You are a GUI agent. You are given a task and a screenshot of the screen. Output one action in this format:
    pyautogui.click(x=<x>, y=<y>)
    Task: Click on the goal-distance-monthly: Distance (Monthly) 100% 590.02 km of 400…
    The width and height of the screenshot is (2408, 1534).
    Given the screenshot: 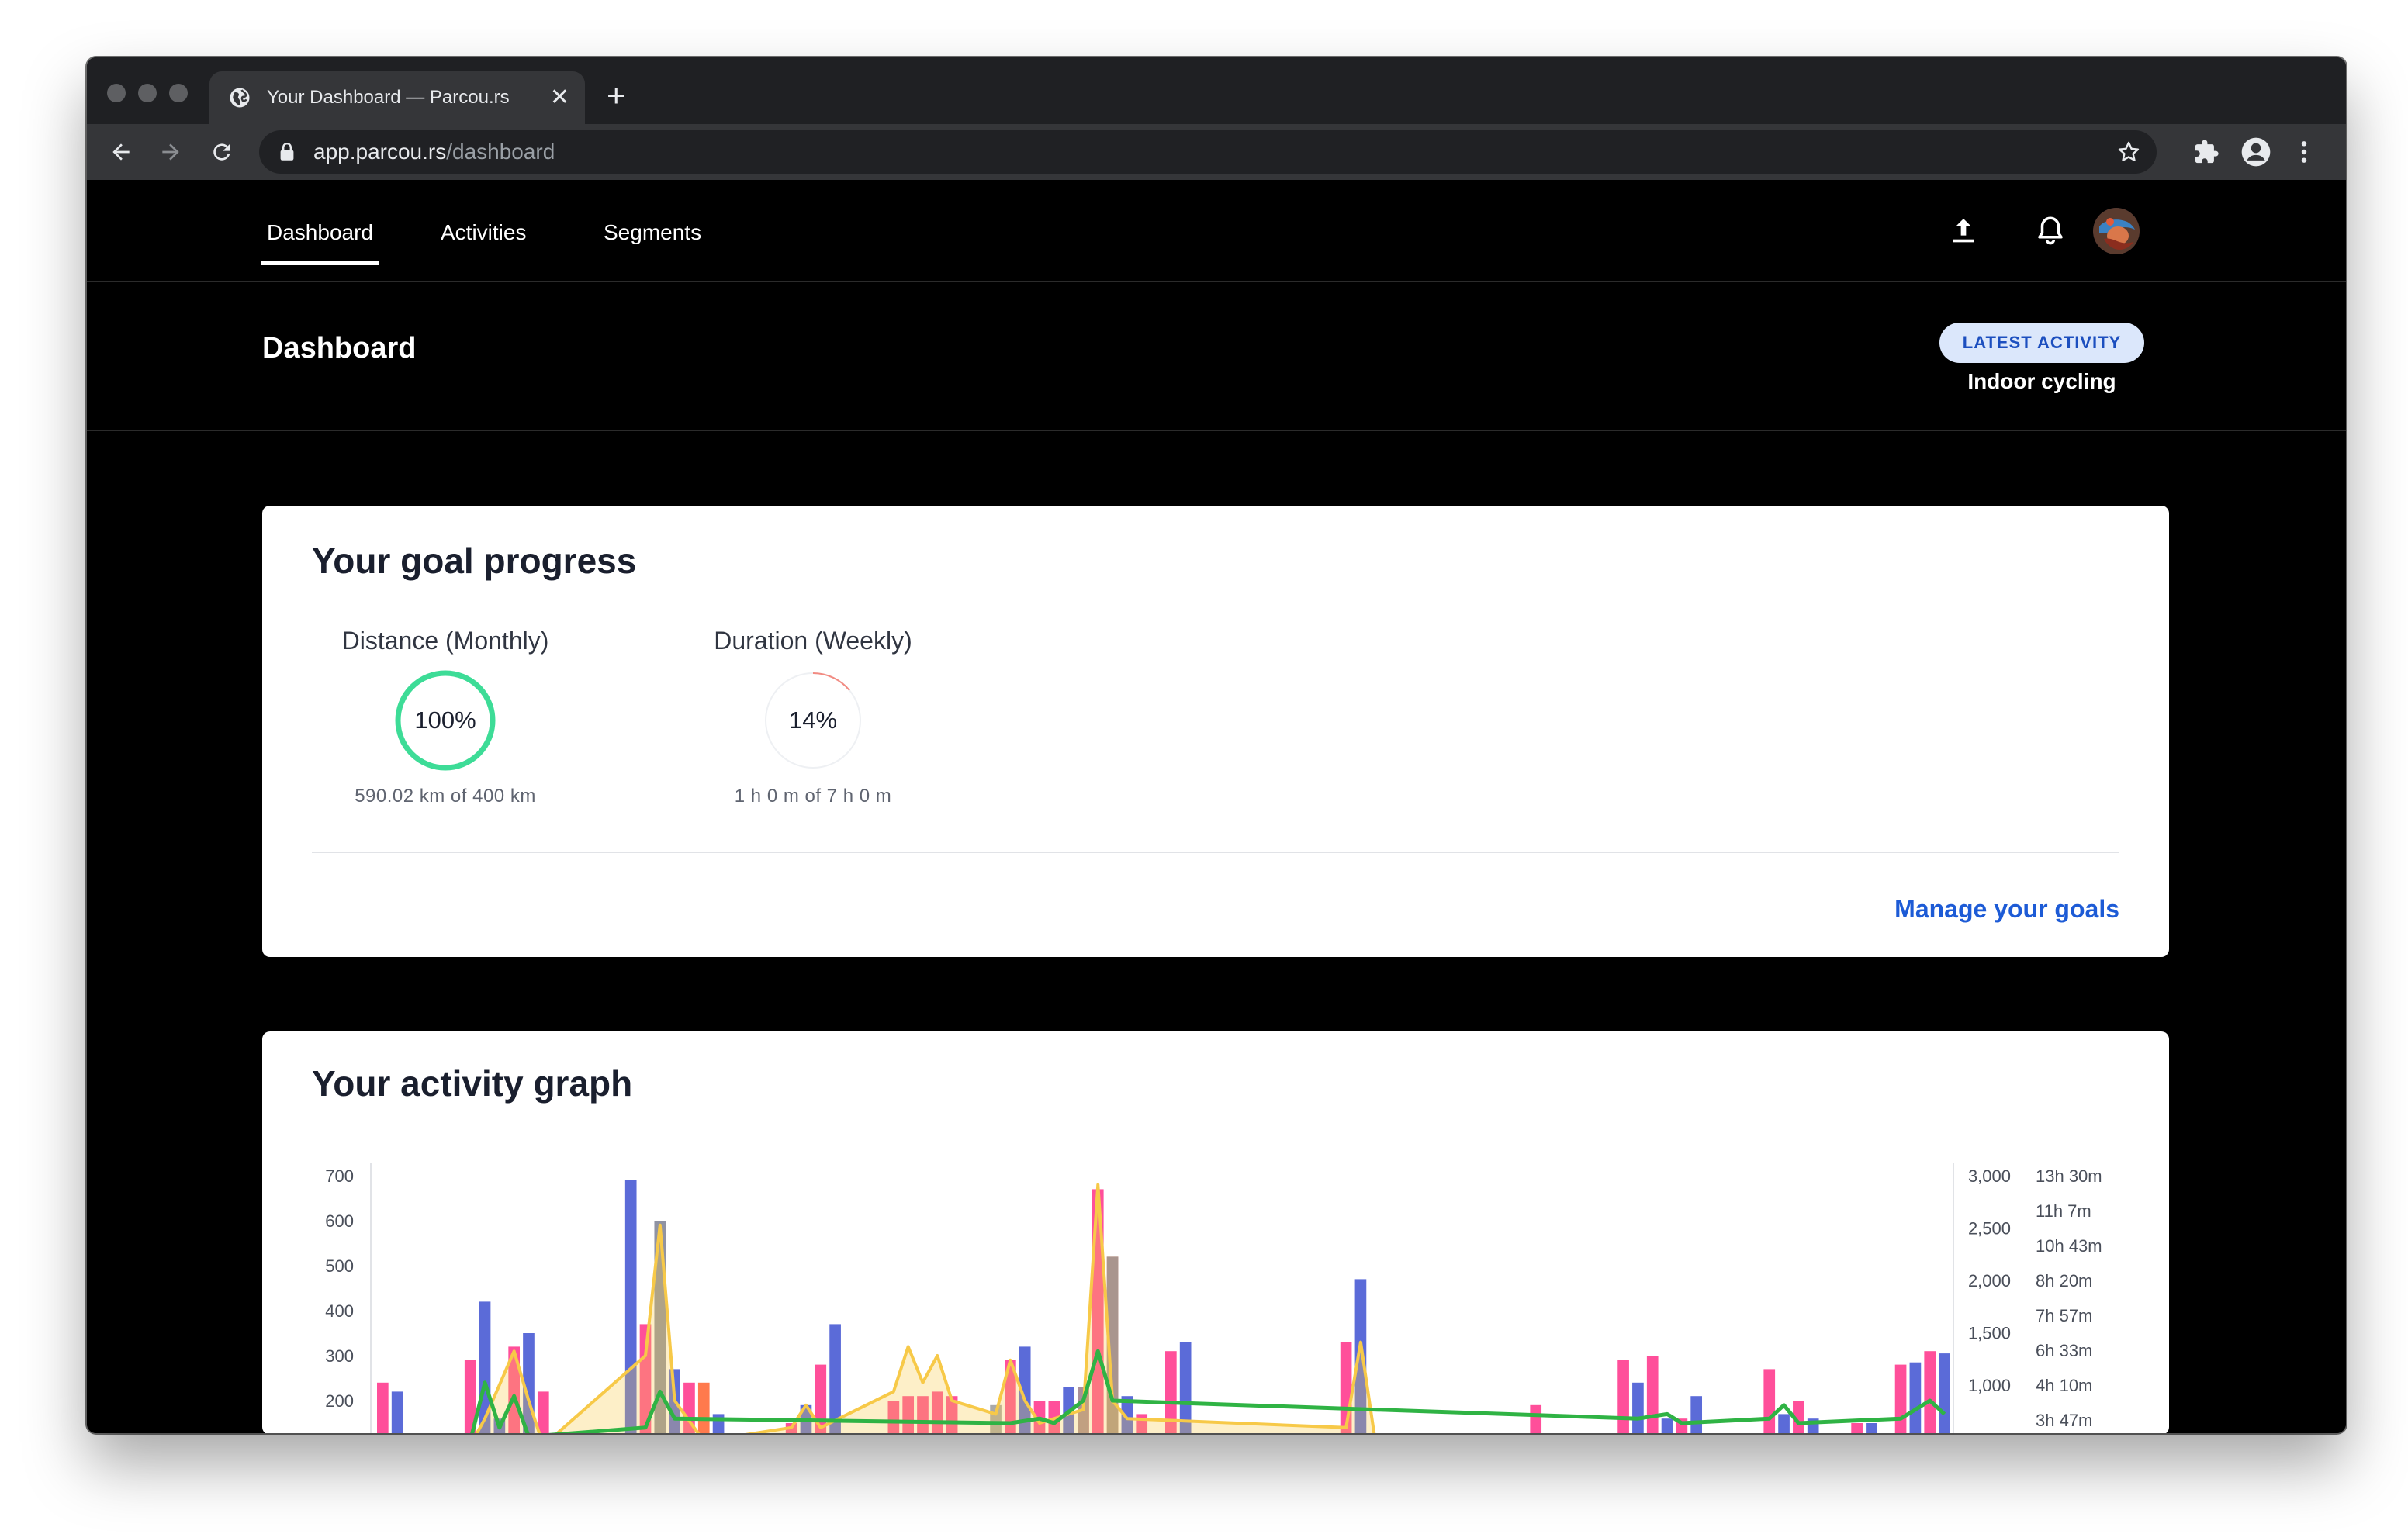 What is the action you would take?
    pyautogui.click(x=445, y=717)
    